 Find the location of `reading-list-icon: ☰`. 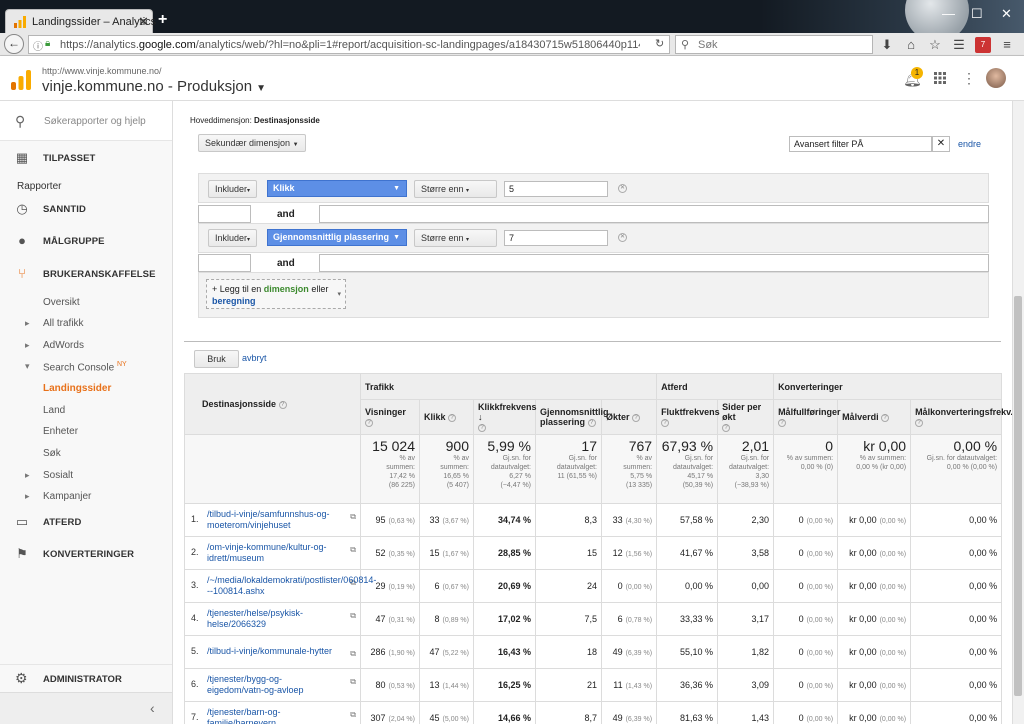

reading-list-icon: ☰ is located at coordinates (959, 45).